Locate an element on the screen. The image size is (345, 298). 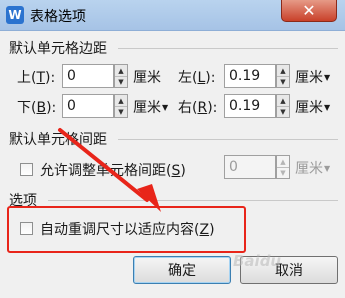
red-arrow-annotation is located at coordinates (109, 170).